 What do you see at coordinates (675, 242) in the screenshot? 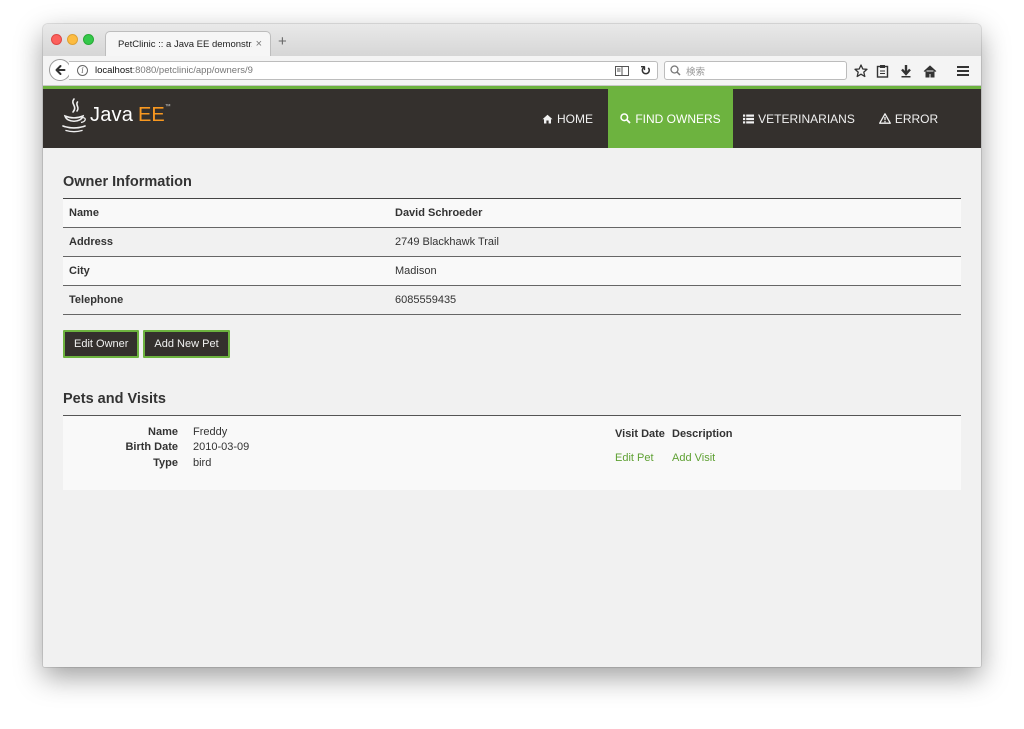
I see `owner-address-value: 2749 Blackhawk Trail` at bounding box center [675, 242].